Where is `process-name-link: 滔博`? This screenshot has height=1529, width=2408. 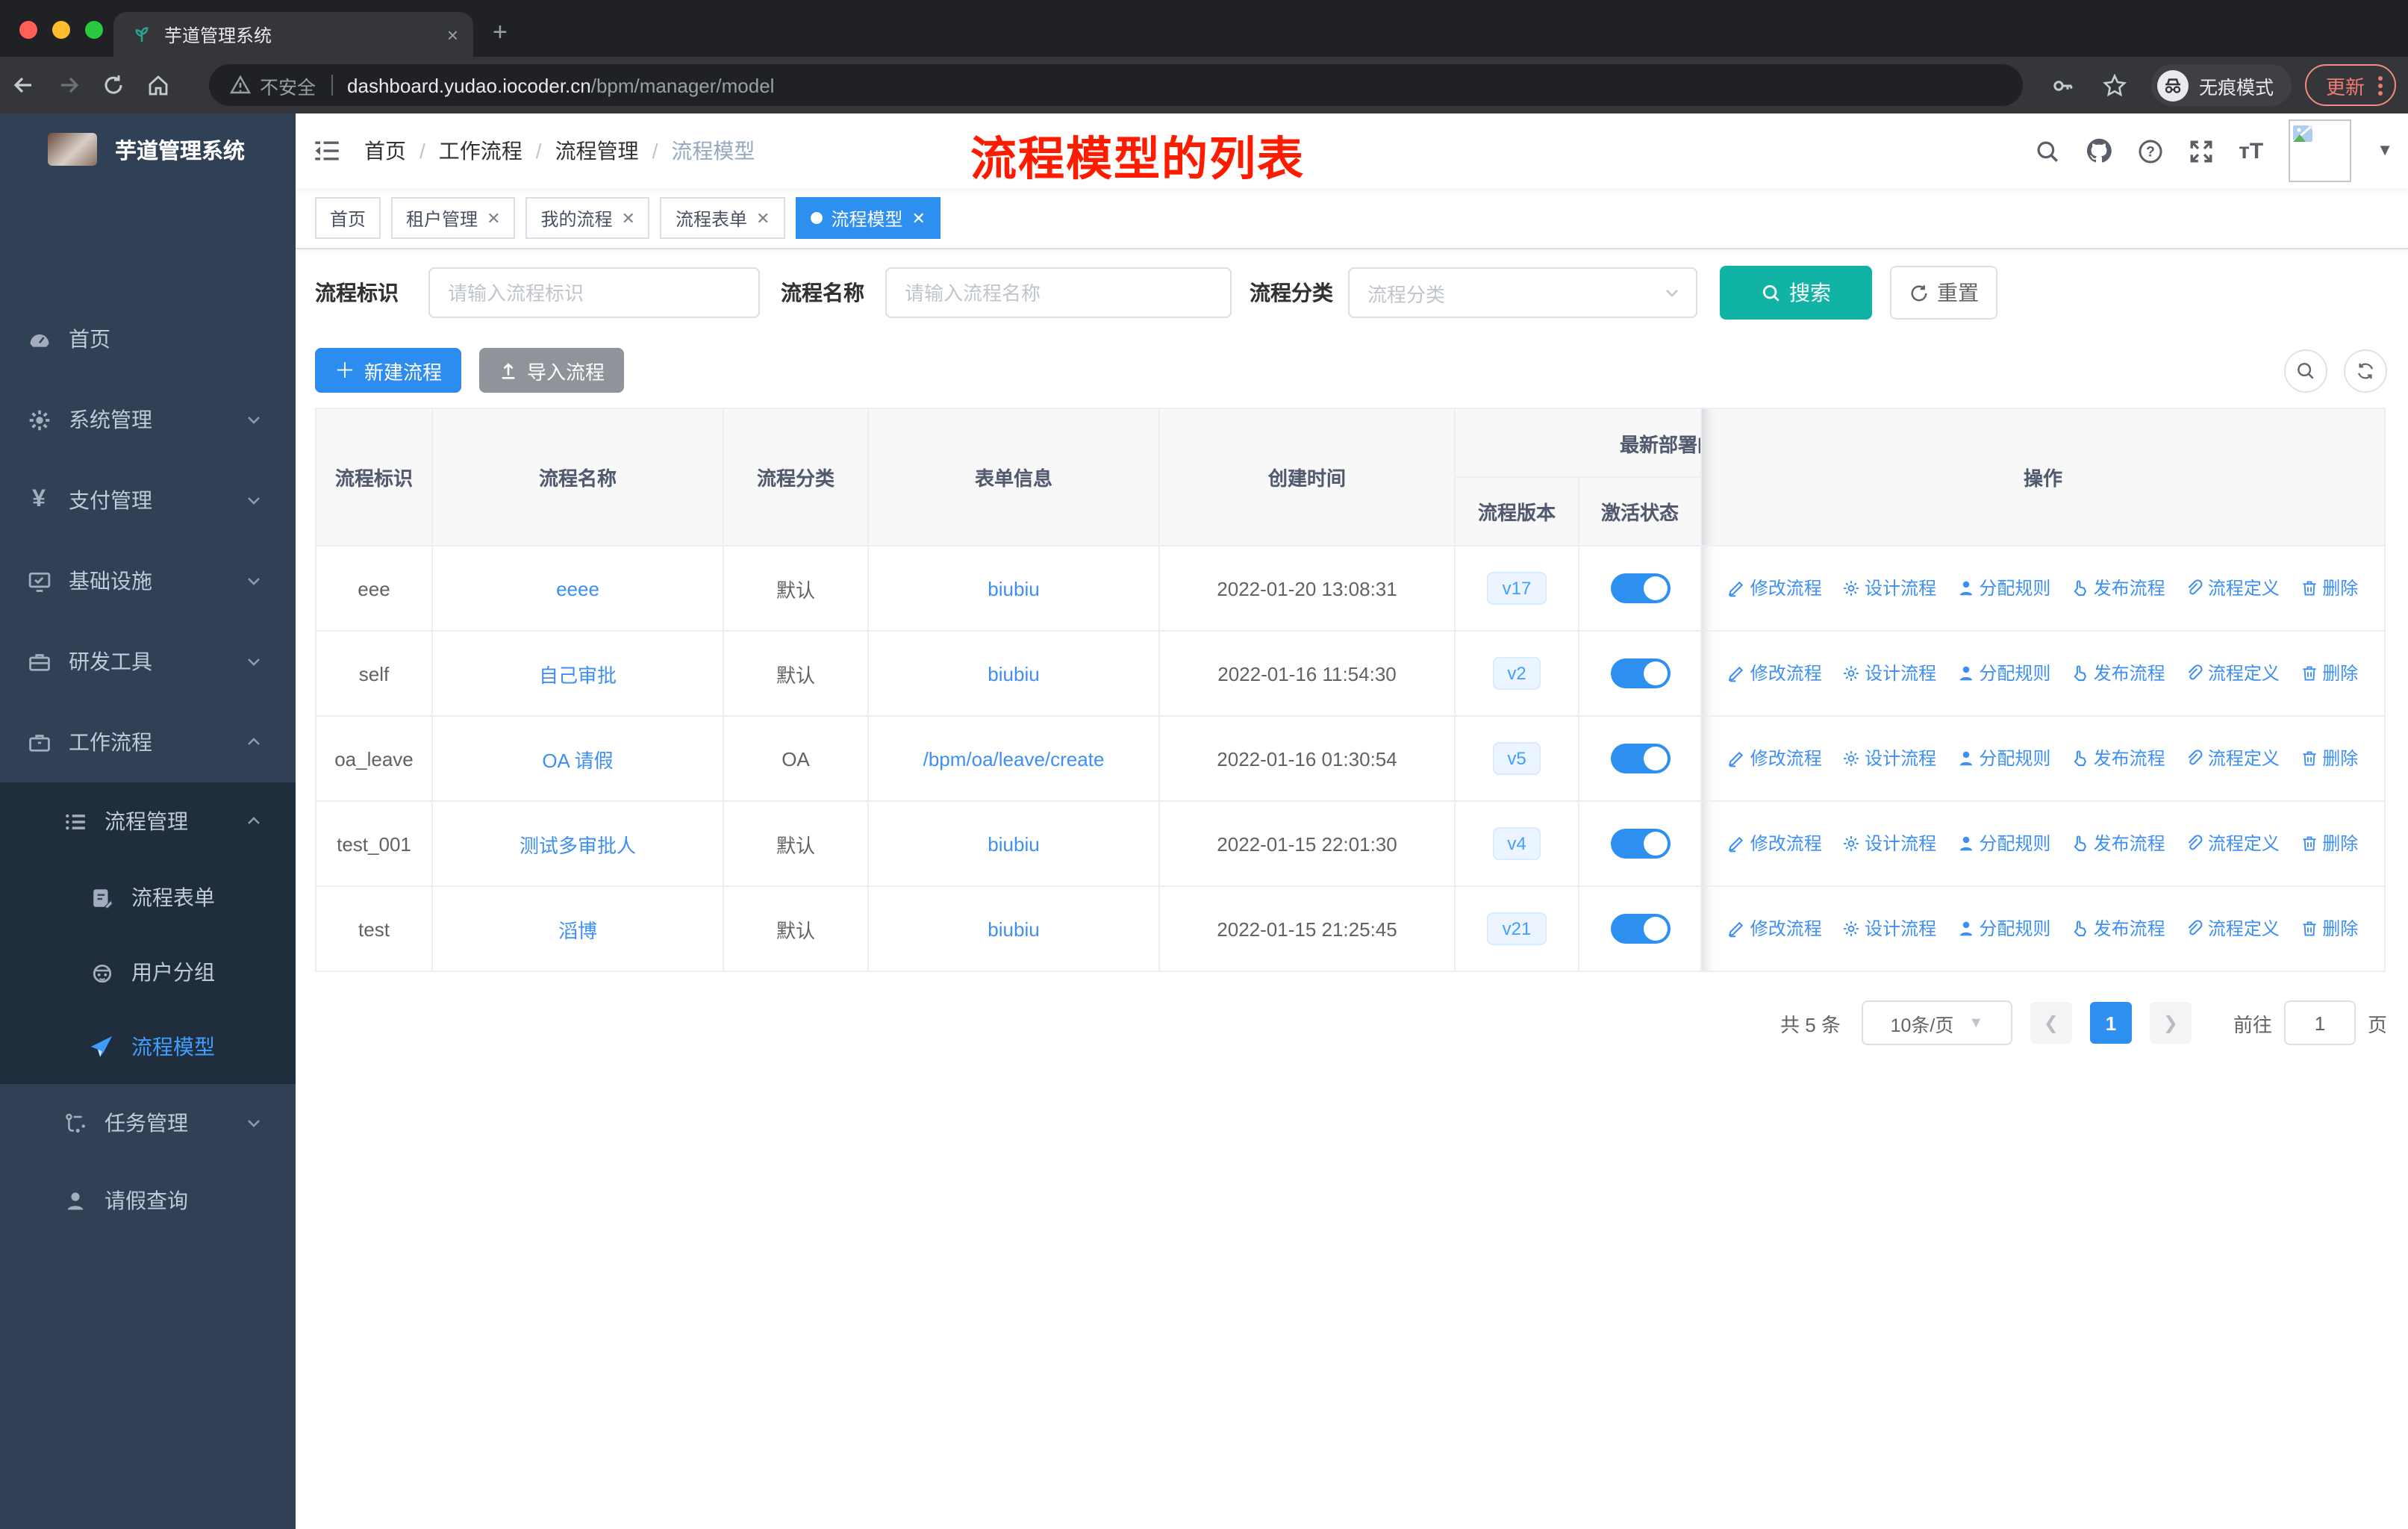
process-name-link: 滔博 is located at coordinates (577, 930).